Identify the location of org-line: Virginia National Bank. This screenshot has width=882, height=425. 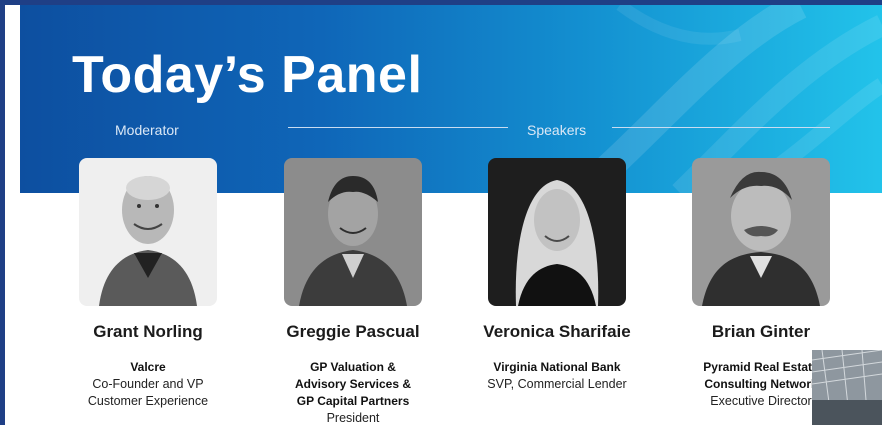
(557, 367).